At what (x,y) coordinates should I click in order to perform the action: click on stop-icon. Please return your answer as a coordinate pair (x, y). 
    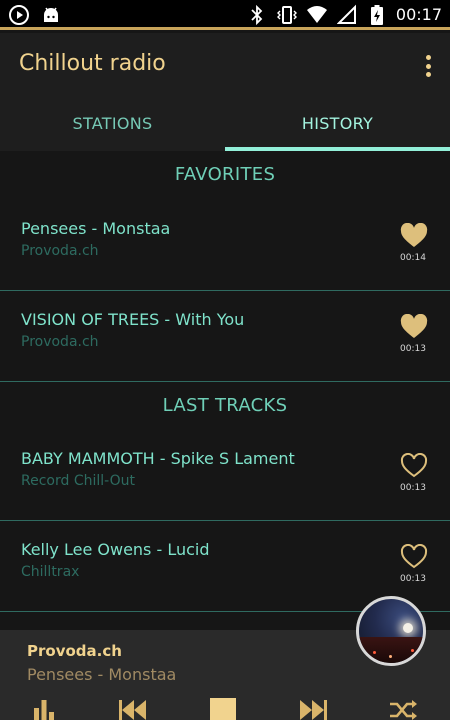
    Looking at the image, I should click on (223, 709).